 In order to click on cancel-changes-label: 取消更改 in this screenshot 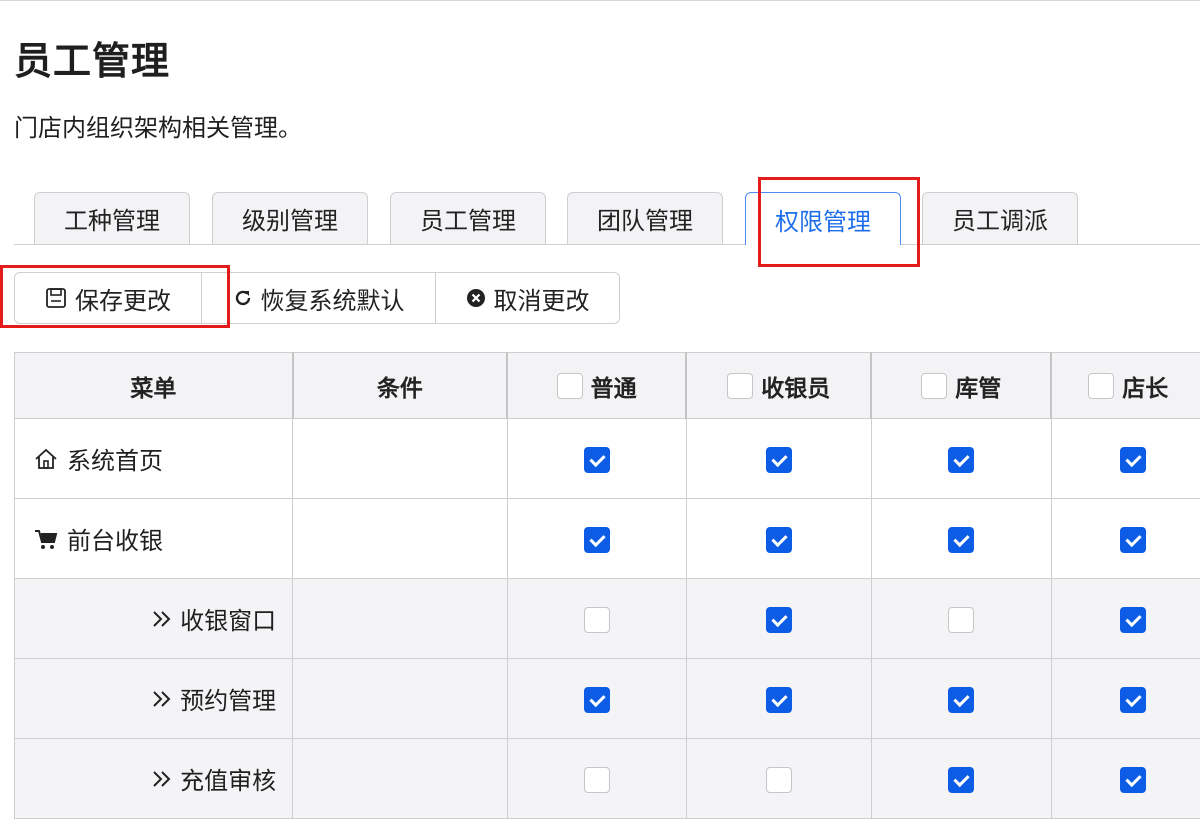, I will do `click(542, 298)`.